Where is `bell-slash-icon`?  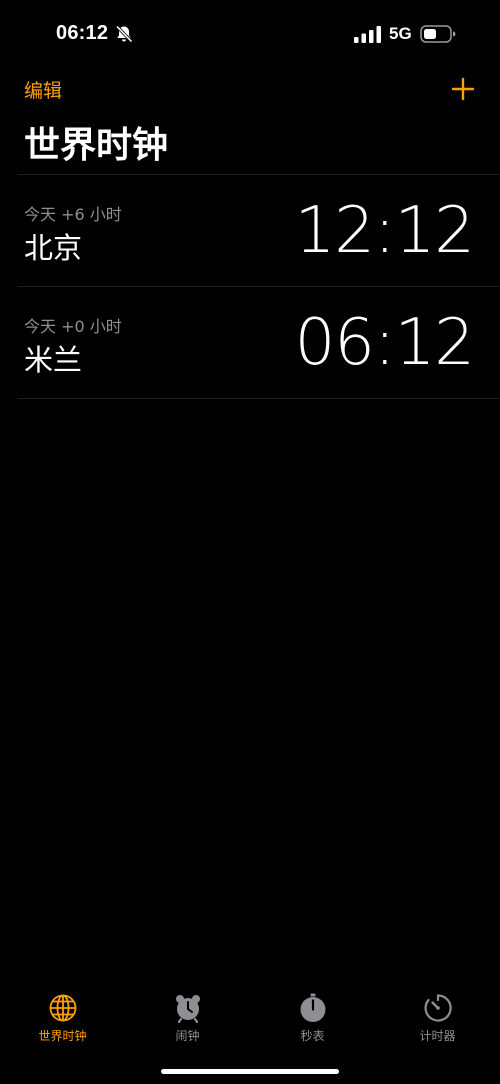 bell-slash-icon is located at coordinates (124, 34).